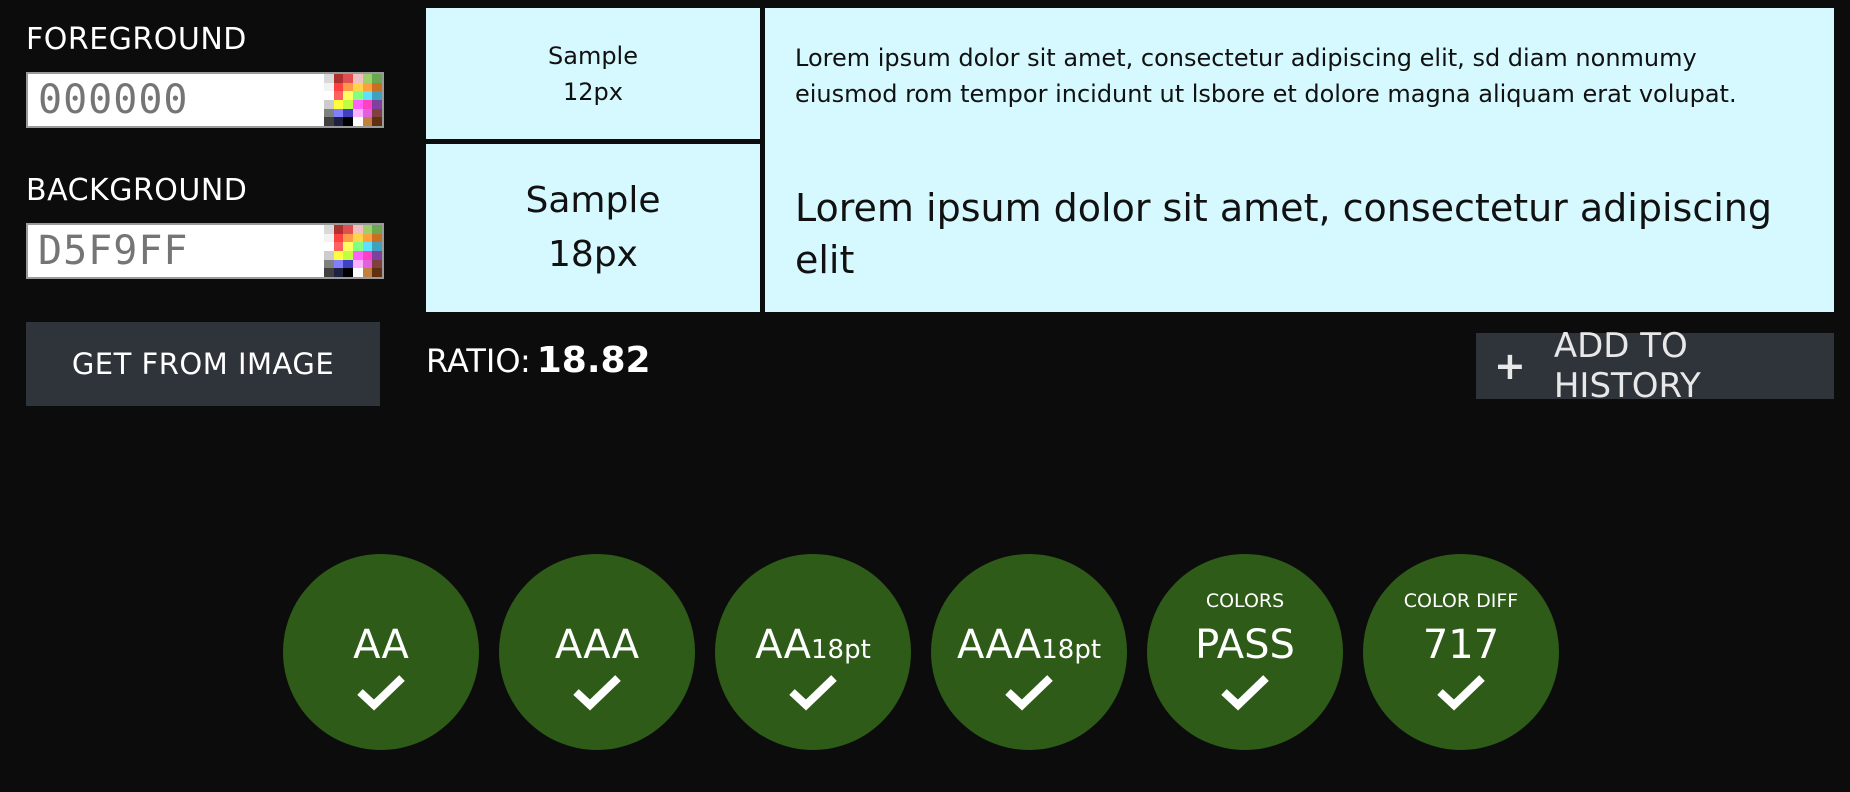 The width and height of the screenshot is (1850, 792). What do you see at coordinates (137, 190) in the screenshot?
I see `background-label: BACKGROUND` at bounding box center [137, 190].